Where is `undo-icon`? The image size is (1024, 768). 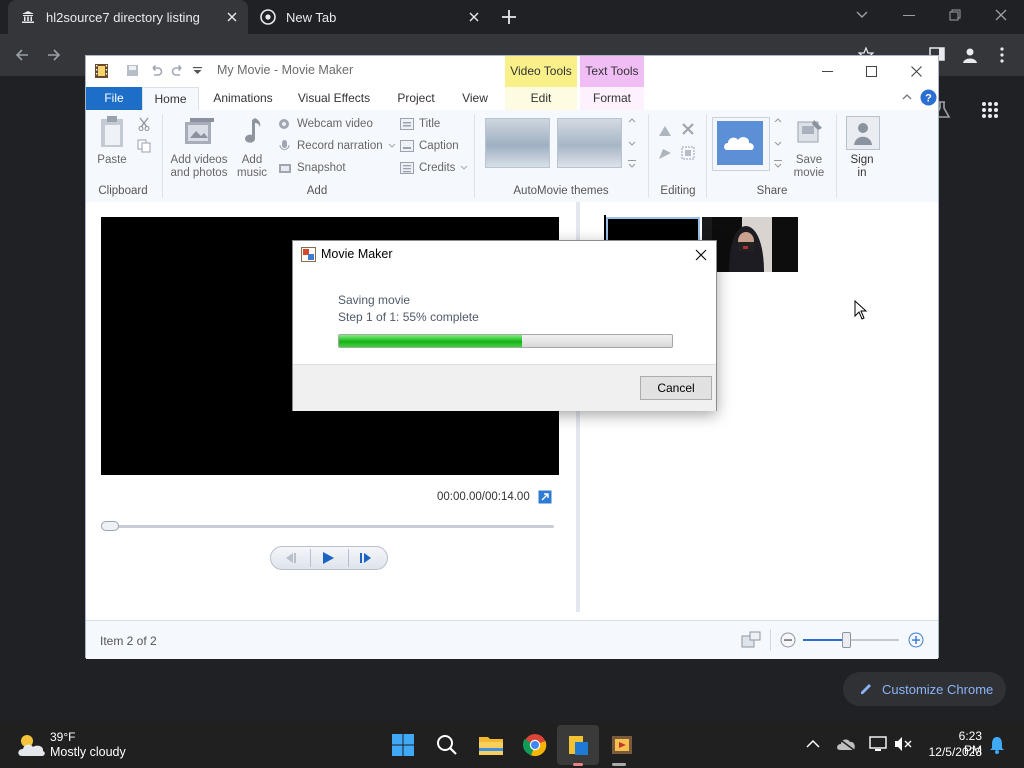 undo-icon is located at coordinates (156, 70).